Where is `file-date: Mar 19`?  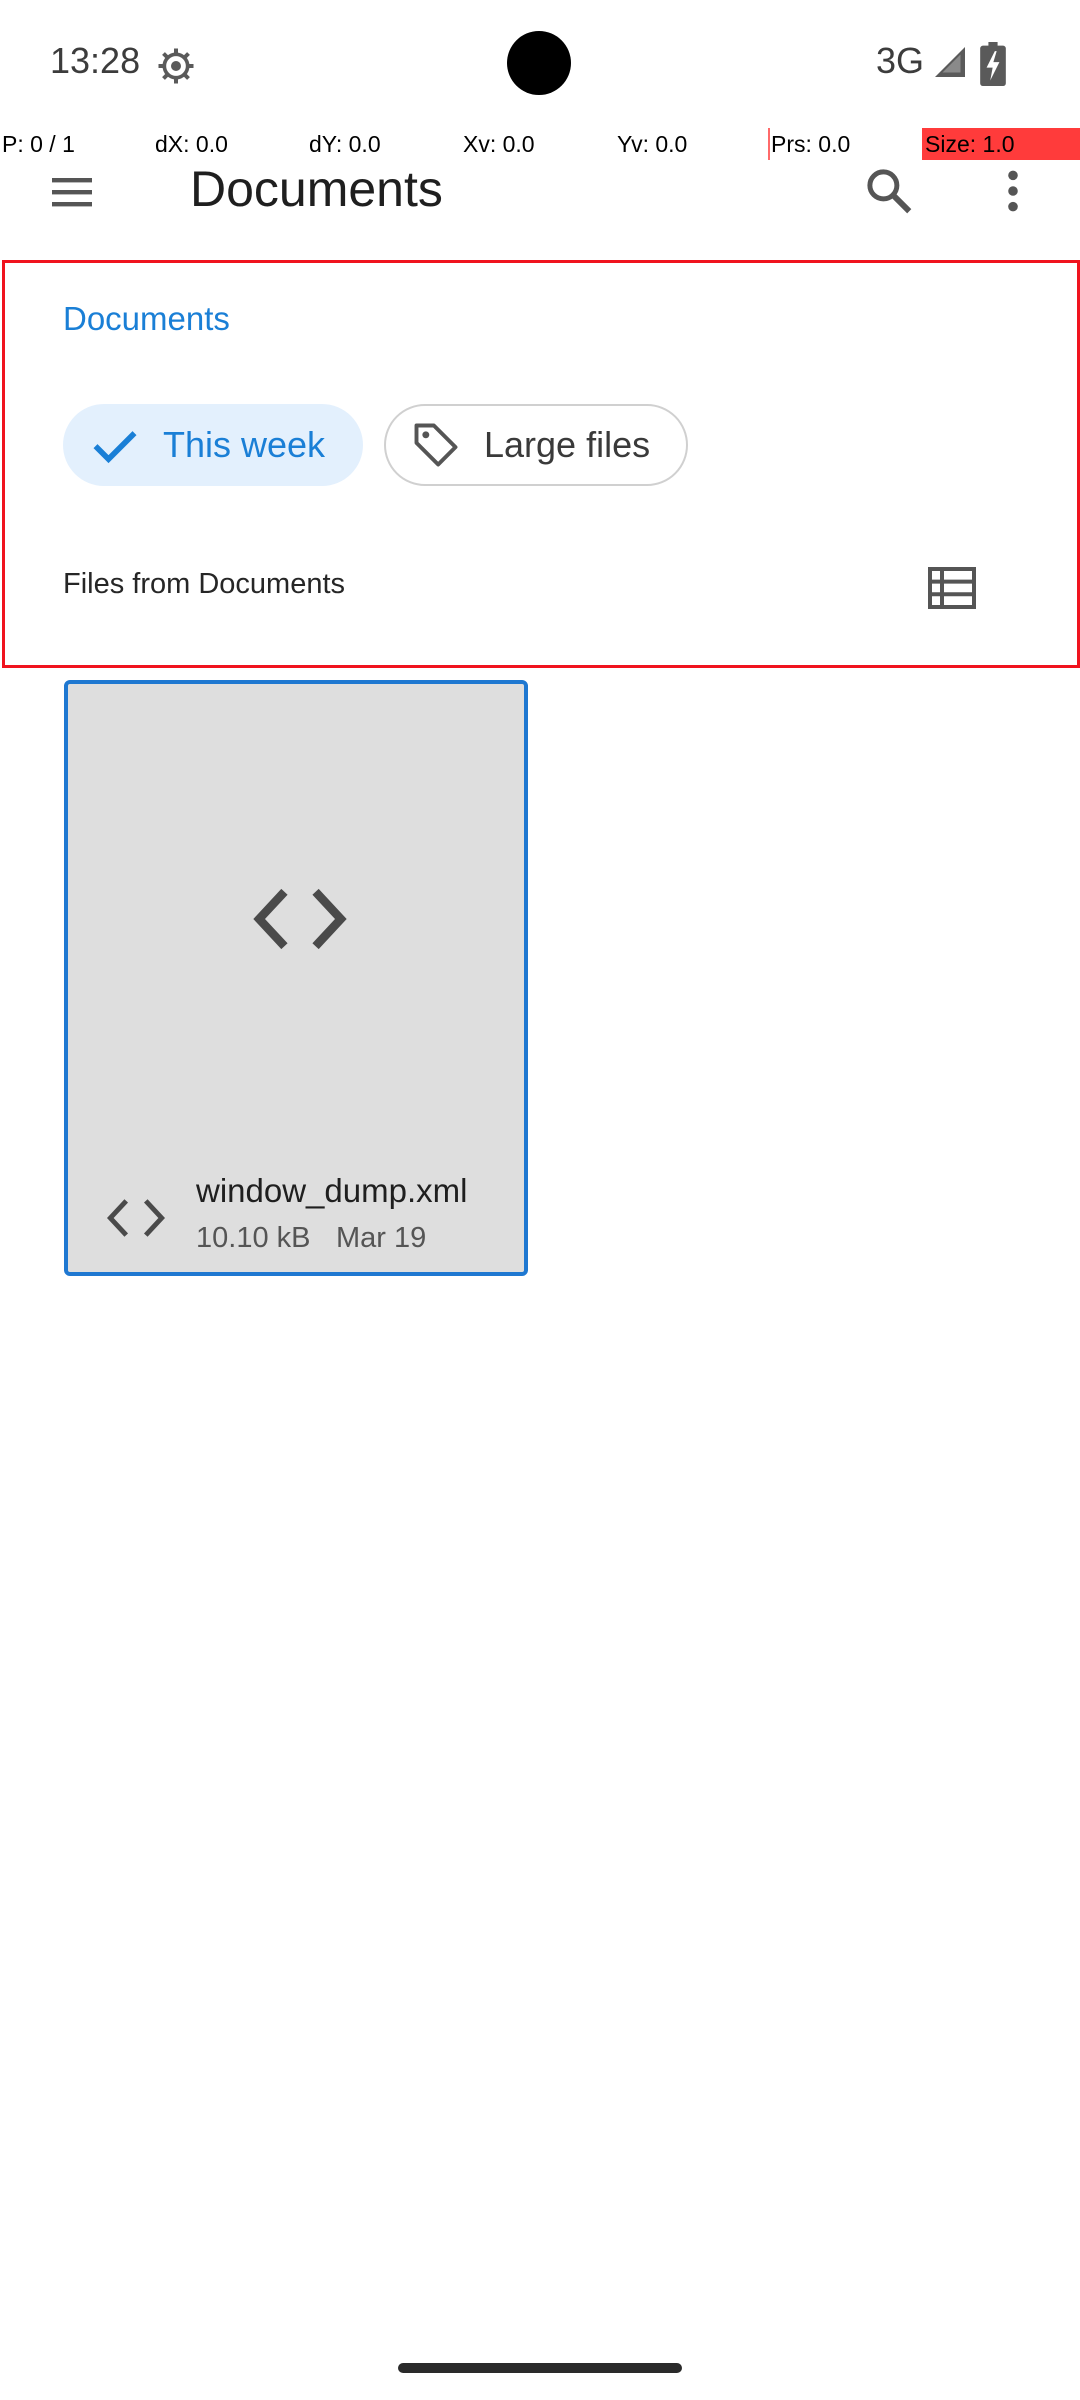
file-date: Mar 19 is located at coordinates (381, 1238).